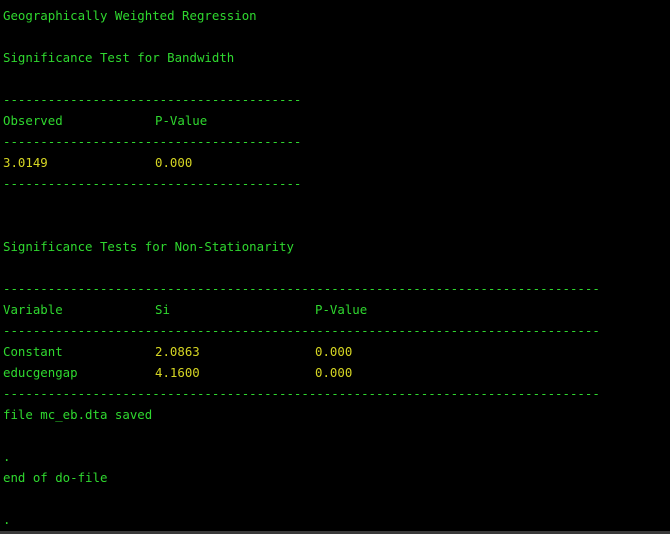  I want to click on si-value: 4.1600, so click(177, 372).